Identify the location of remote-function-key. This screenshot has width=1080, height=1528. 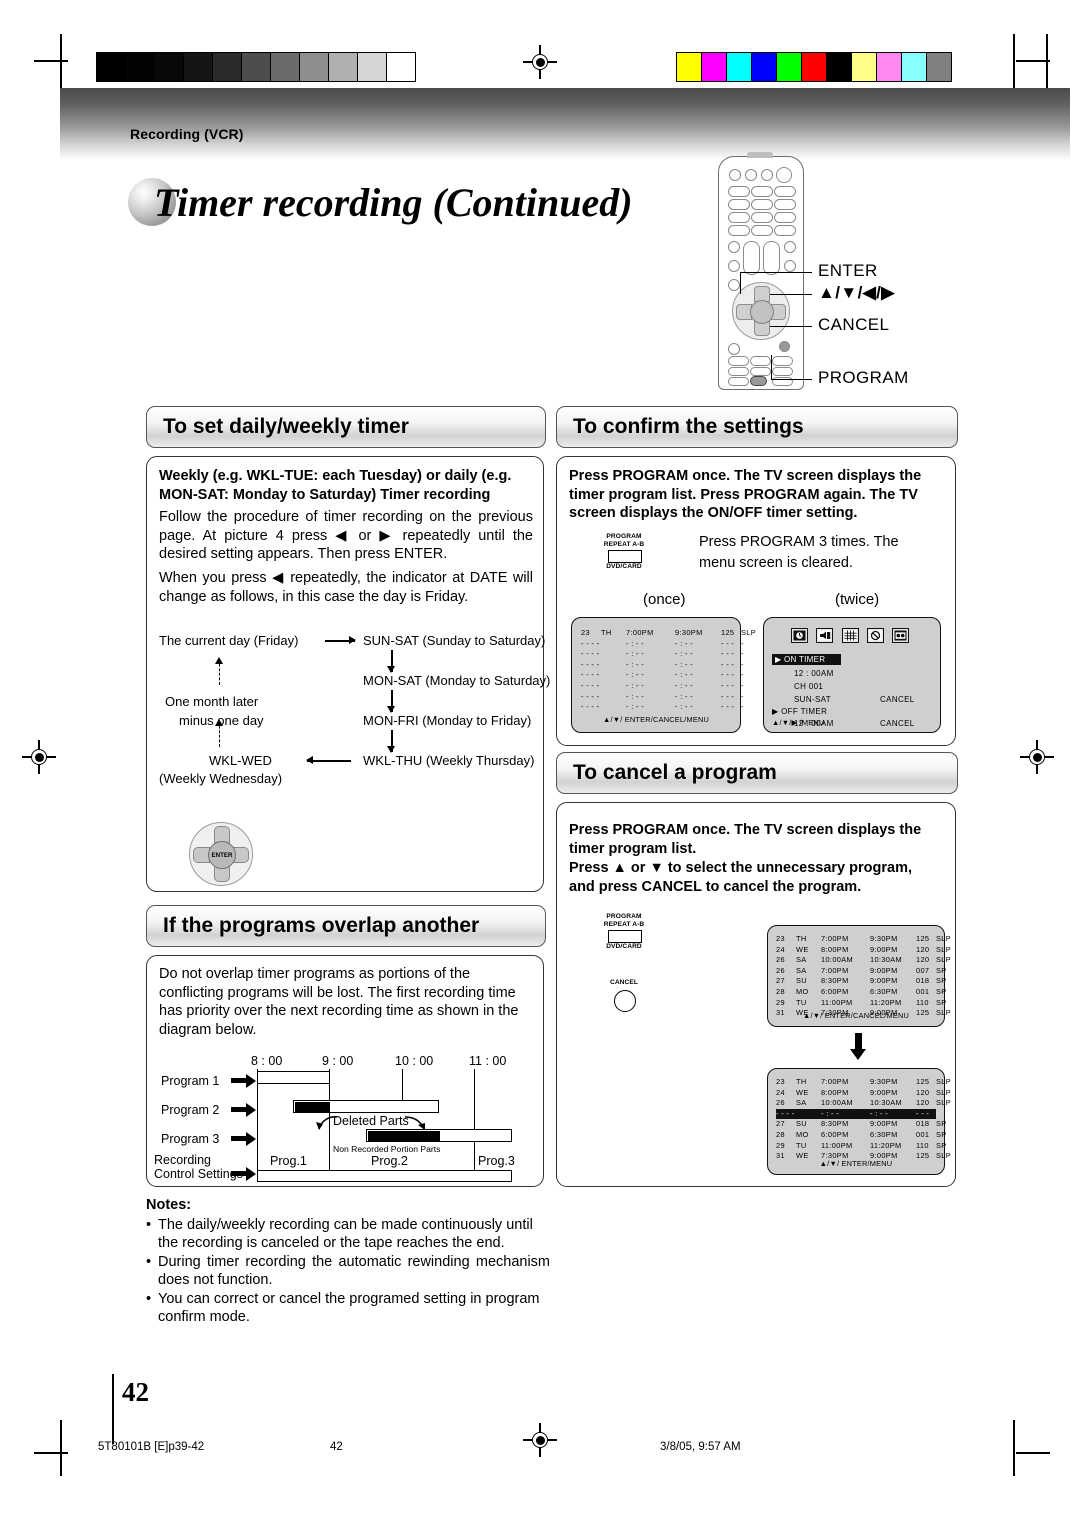
(782, 361).